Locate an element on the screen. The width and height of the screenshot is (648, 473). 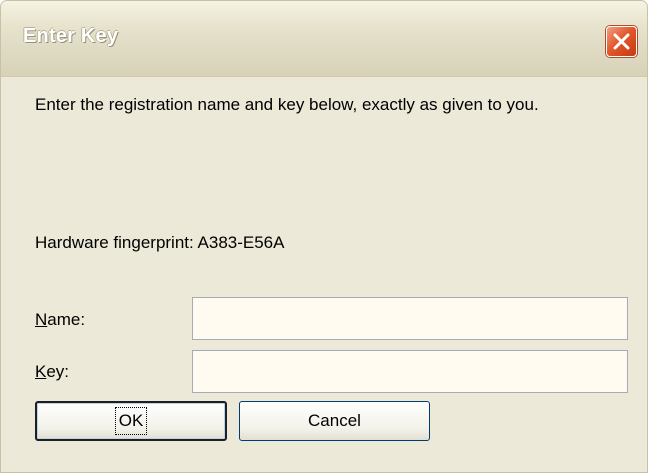
close-button is located at coordinates (621, 41).